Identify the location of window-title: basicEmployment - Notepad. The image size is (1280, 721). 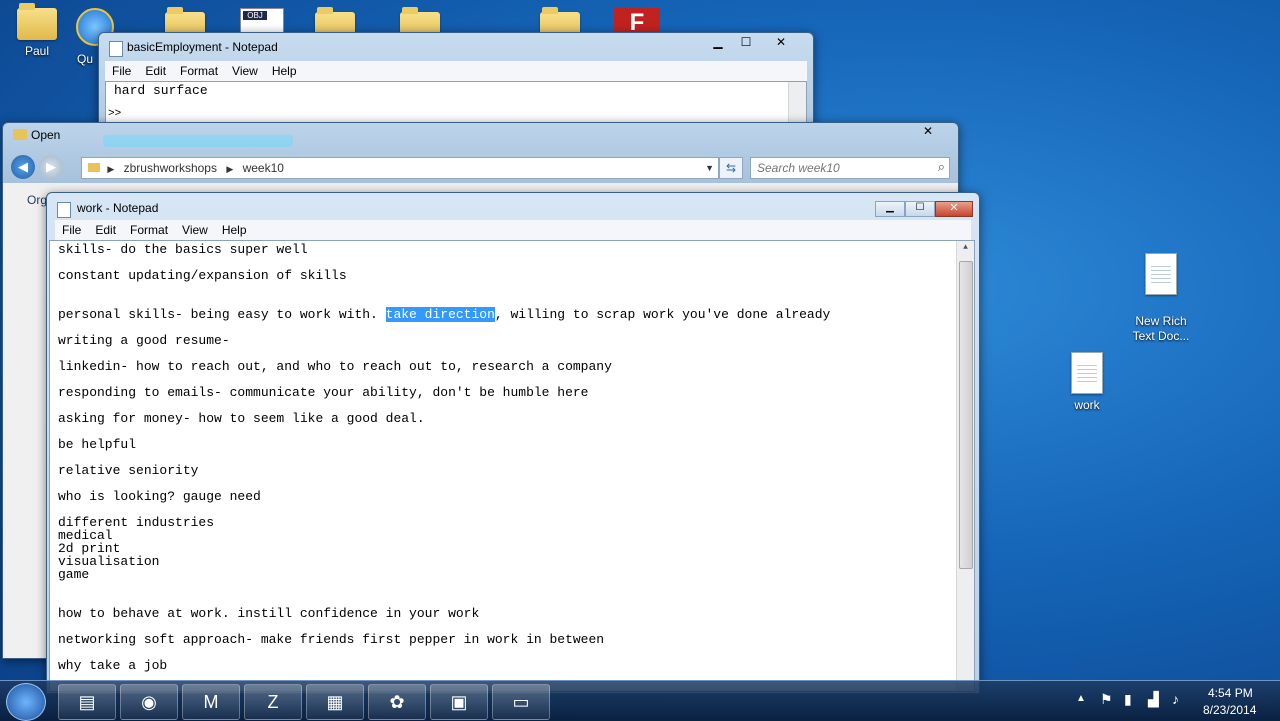
(202, 47).